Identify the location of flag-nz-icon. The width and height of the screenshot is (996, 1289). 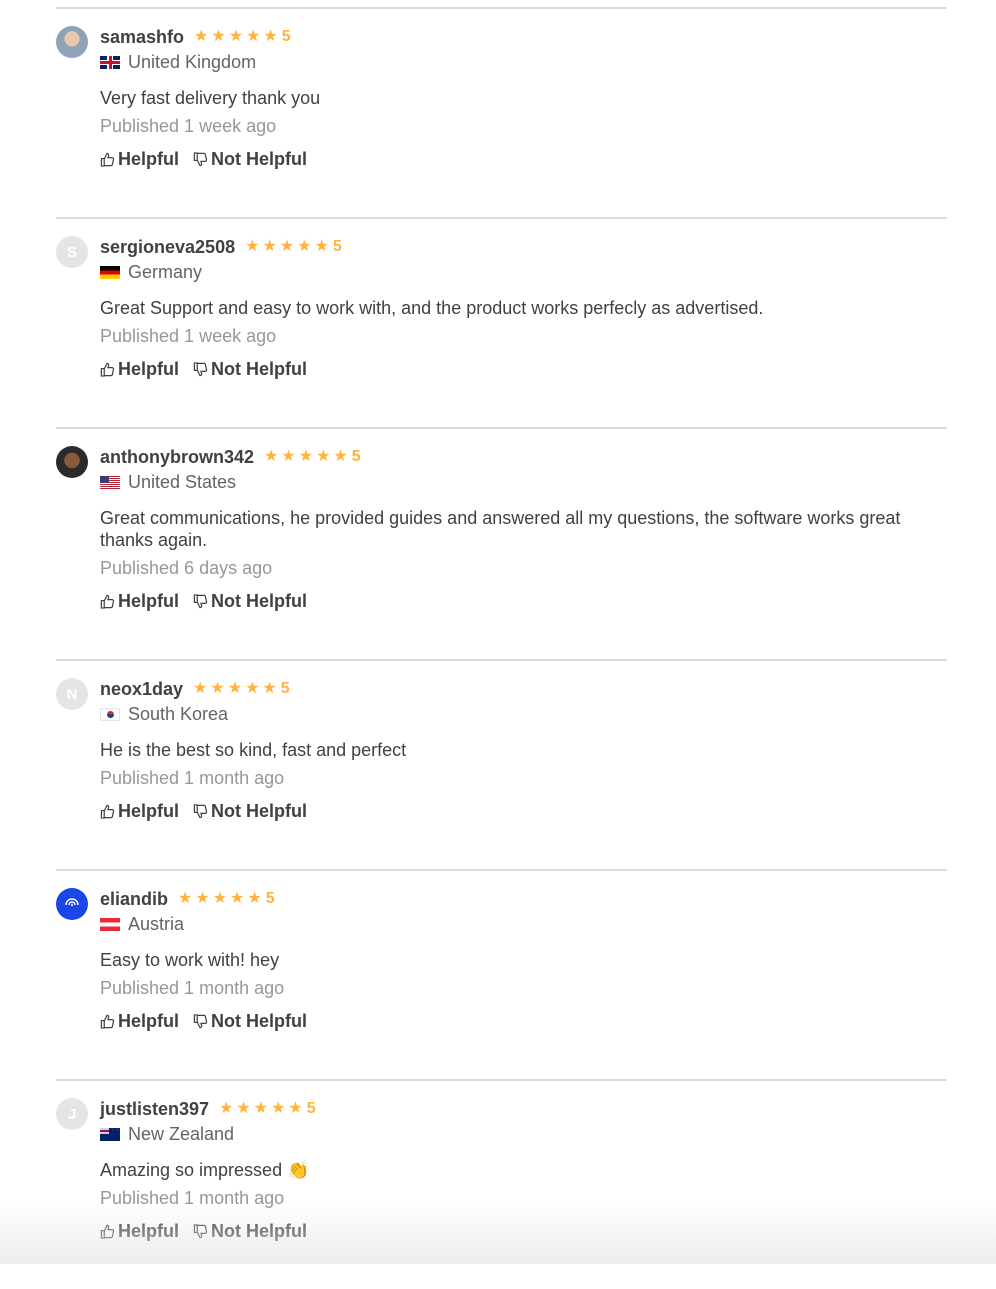
(110, 1134).